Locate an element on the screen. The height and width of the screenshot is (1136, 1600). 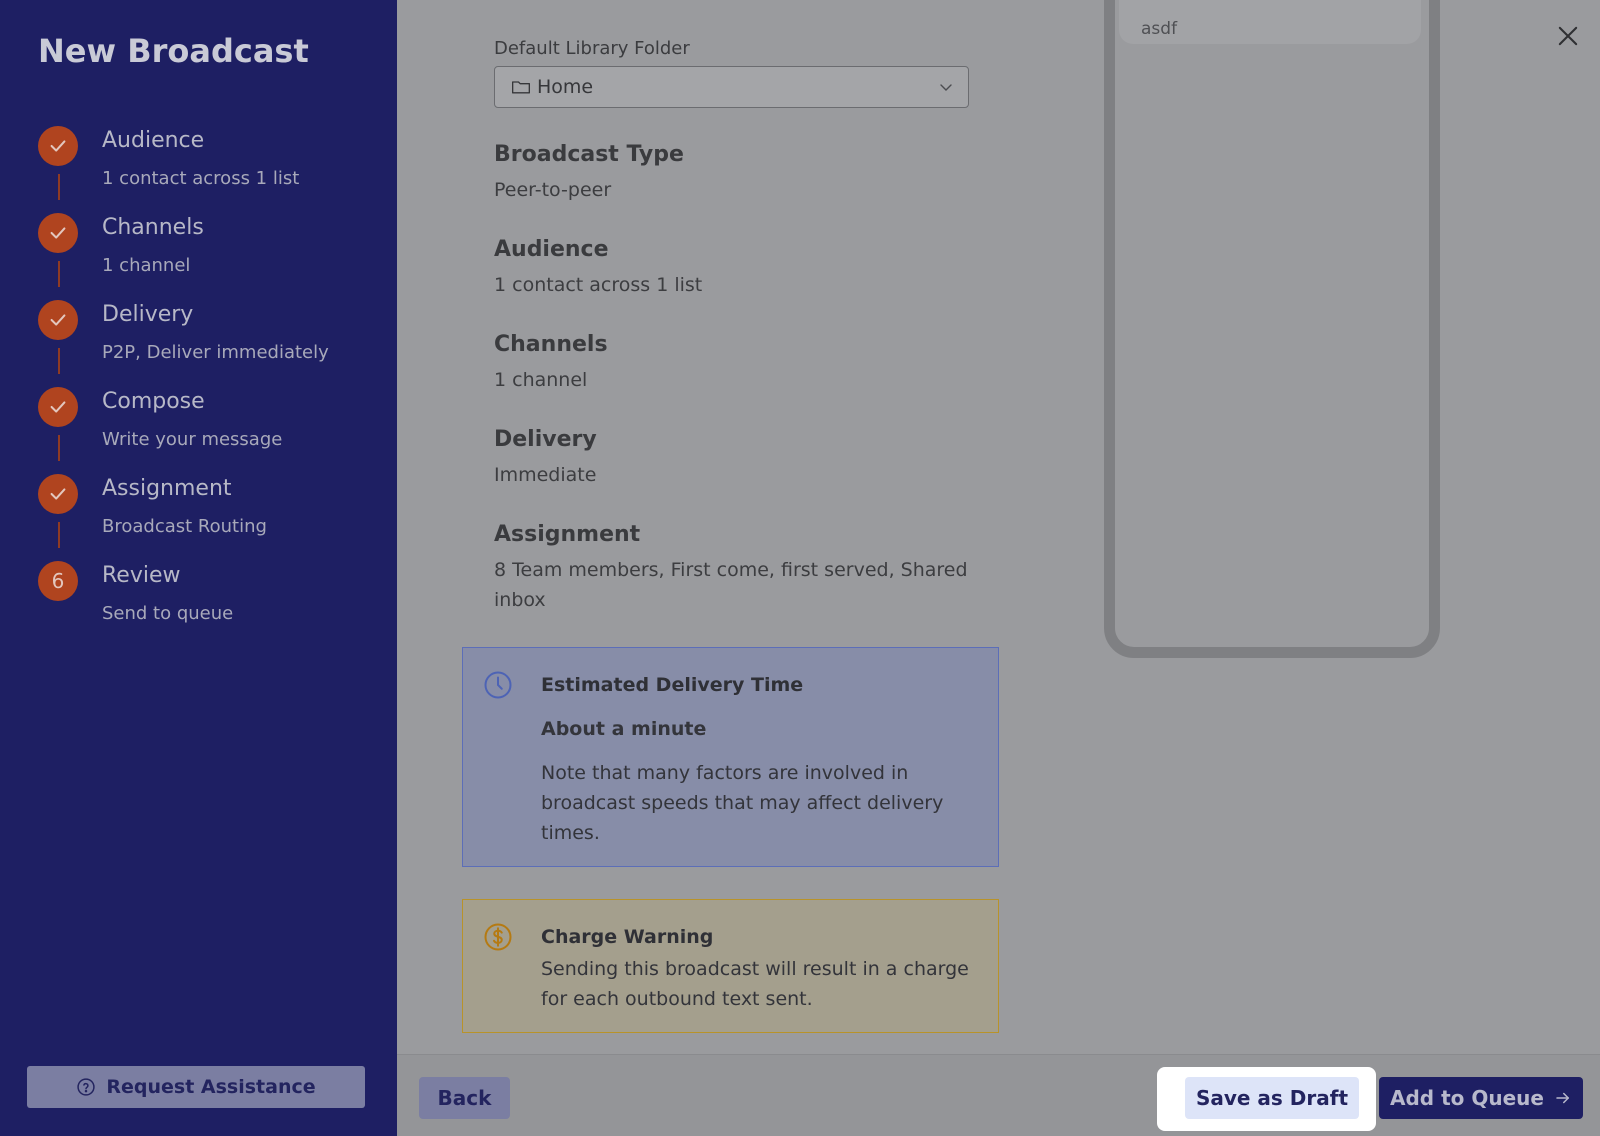
message-preview-bubble: asdf is located at coordinates (1270, 22).